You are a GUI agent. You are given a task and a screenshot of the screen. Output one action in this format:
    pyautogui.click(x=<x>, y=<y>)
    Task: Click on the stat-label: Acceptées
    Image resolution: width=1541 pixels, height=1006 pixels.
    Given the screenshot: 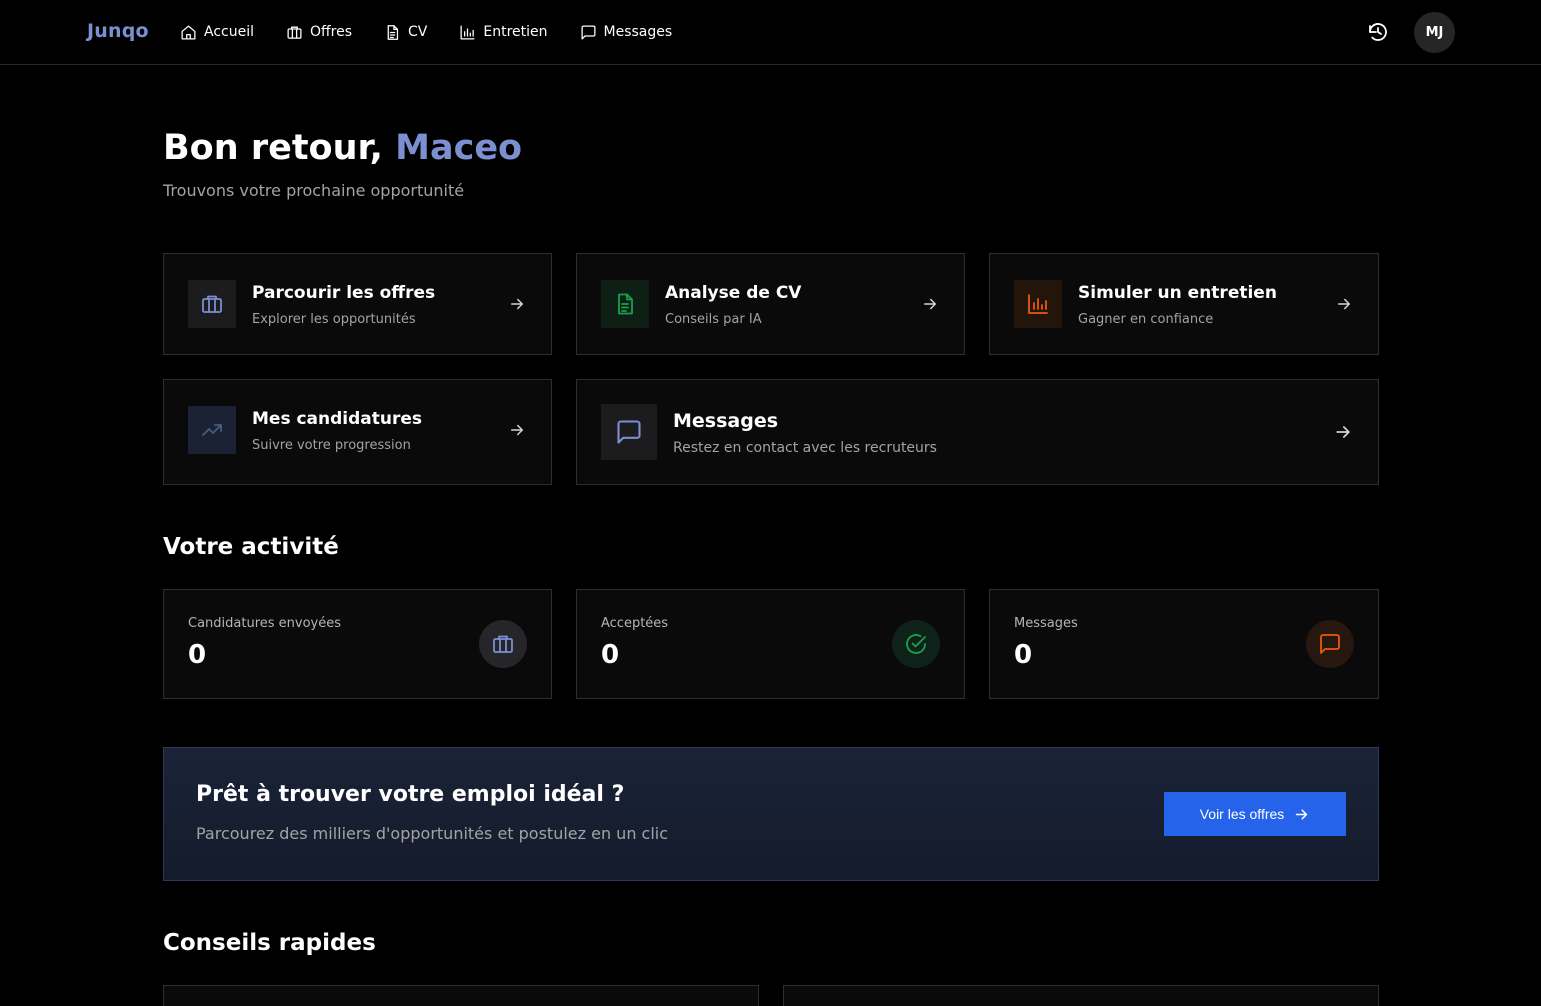 What is the action you would take?
    pyautogui.click(x=635, y=623)
    